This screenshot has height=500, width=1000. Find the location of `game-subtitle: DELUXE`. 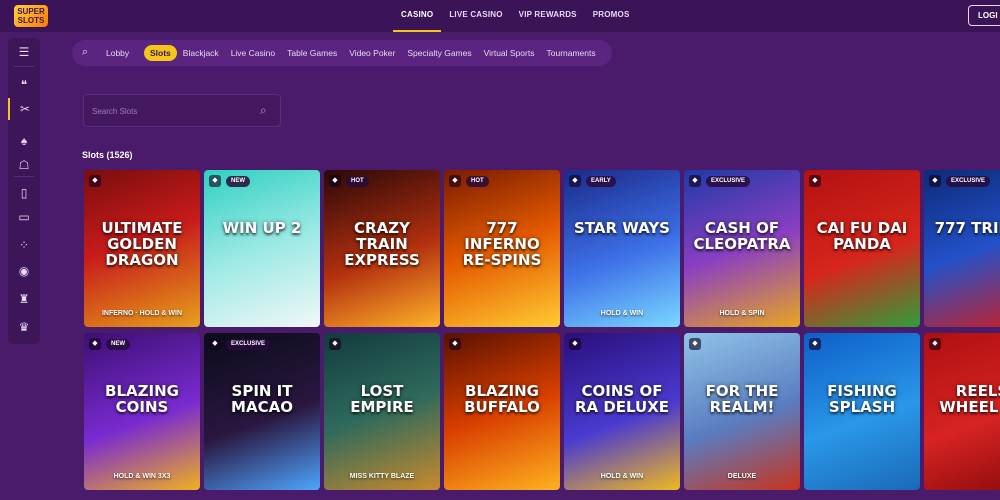

game-subtitle: DELUXE is located at coordinates (742, 476).